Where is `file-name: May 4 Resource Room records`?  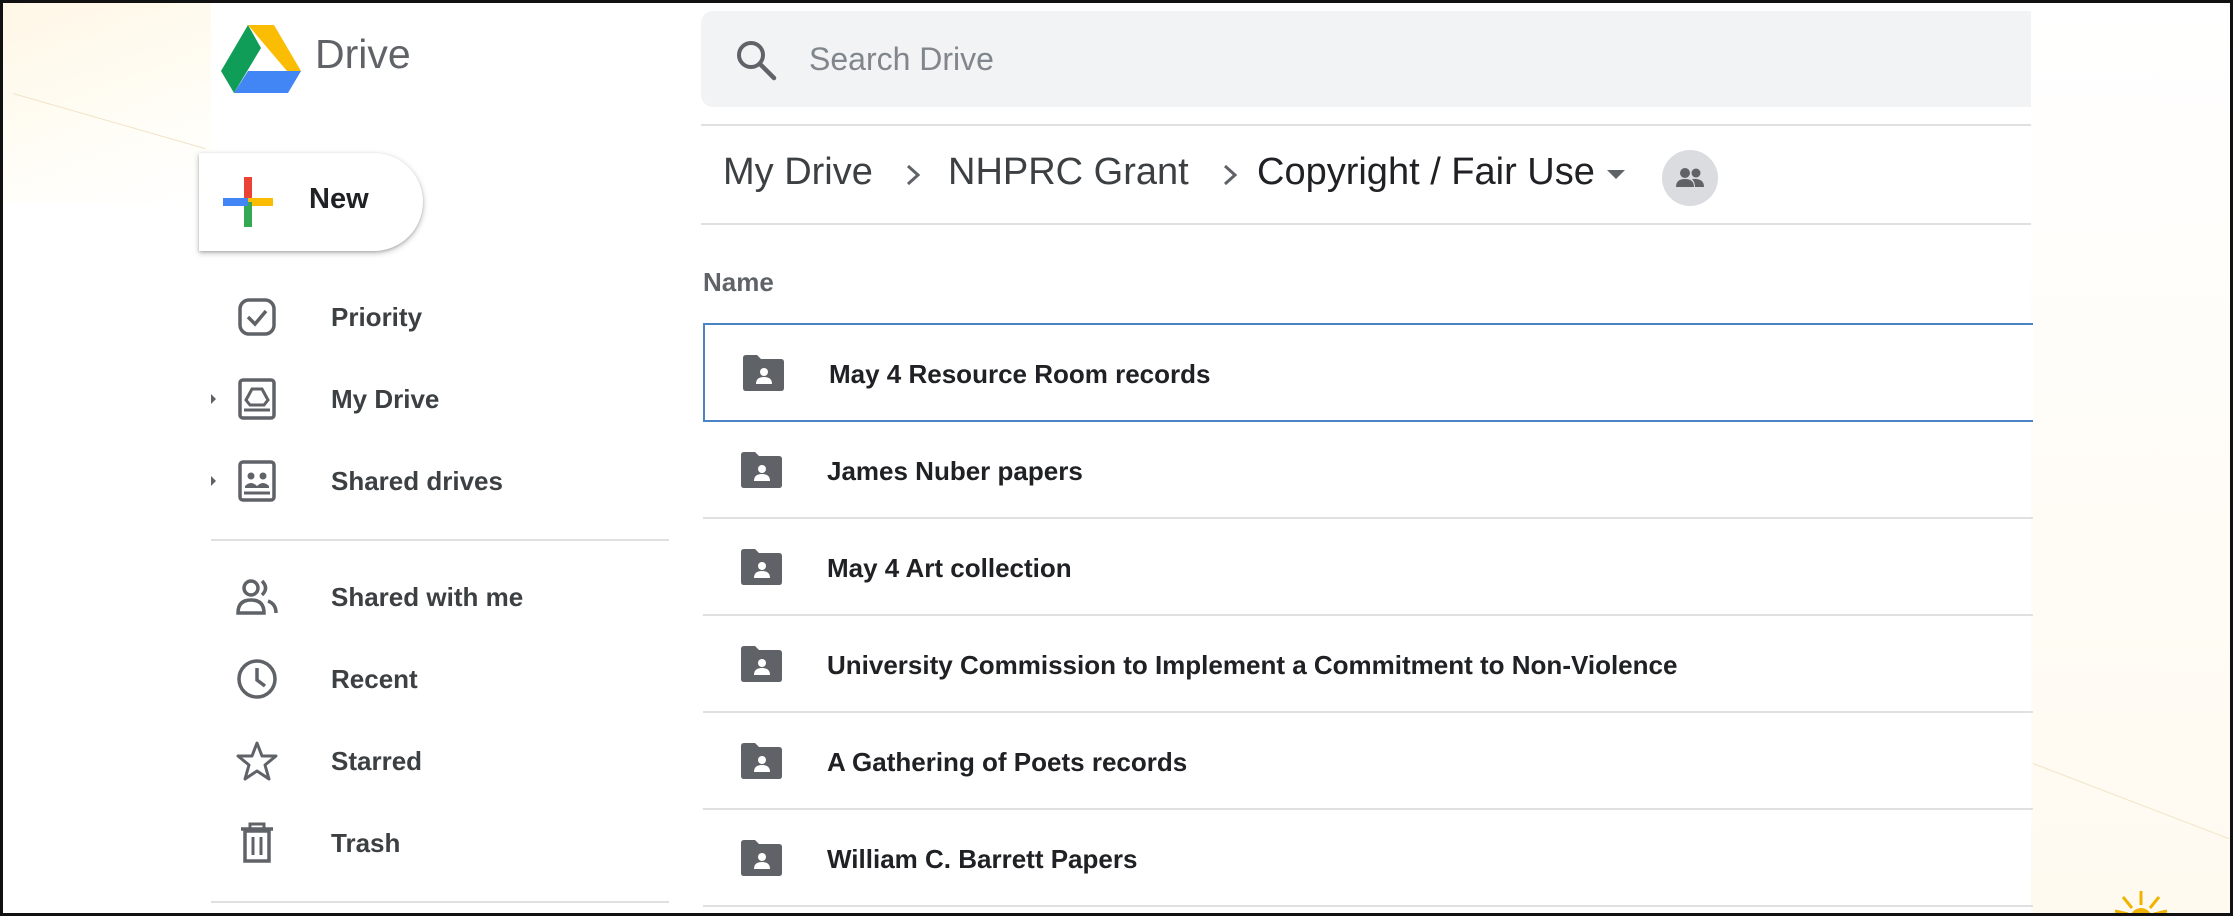 file-name: May 4 Resource Room records is located at coordinates (1020, 374).